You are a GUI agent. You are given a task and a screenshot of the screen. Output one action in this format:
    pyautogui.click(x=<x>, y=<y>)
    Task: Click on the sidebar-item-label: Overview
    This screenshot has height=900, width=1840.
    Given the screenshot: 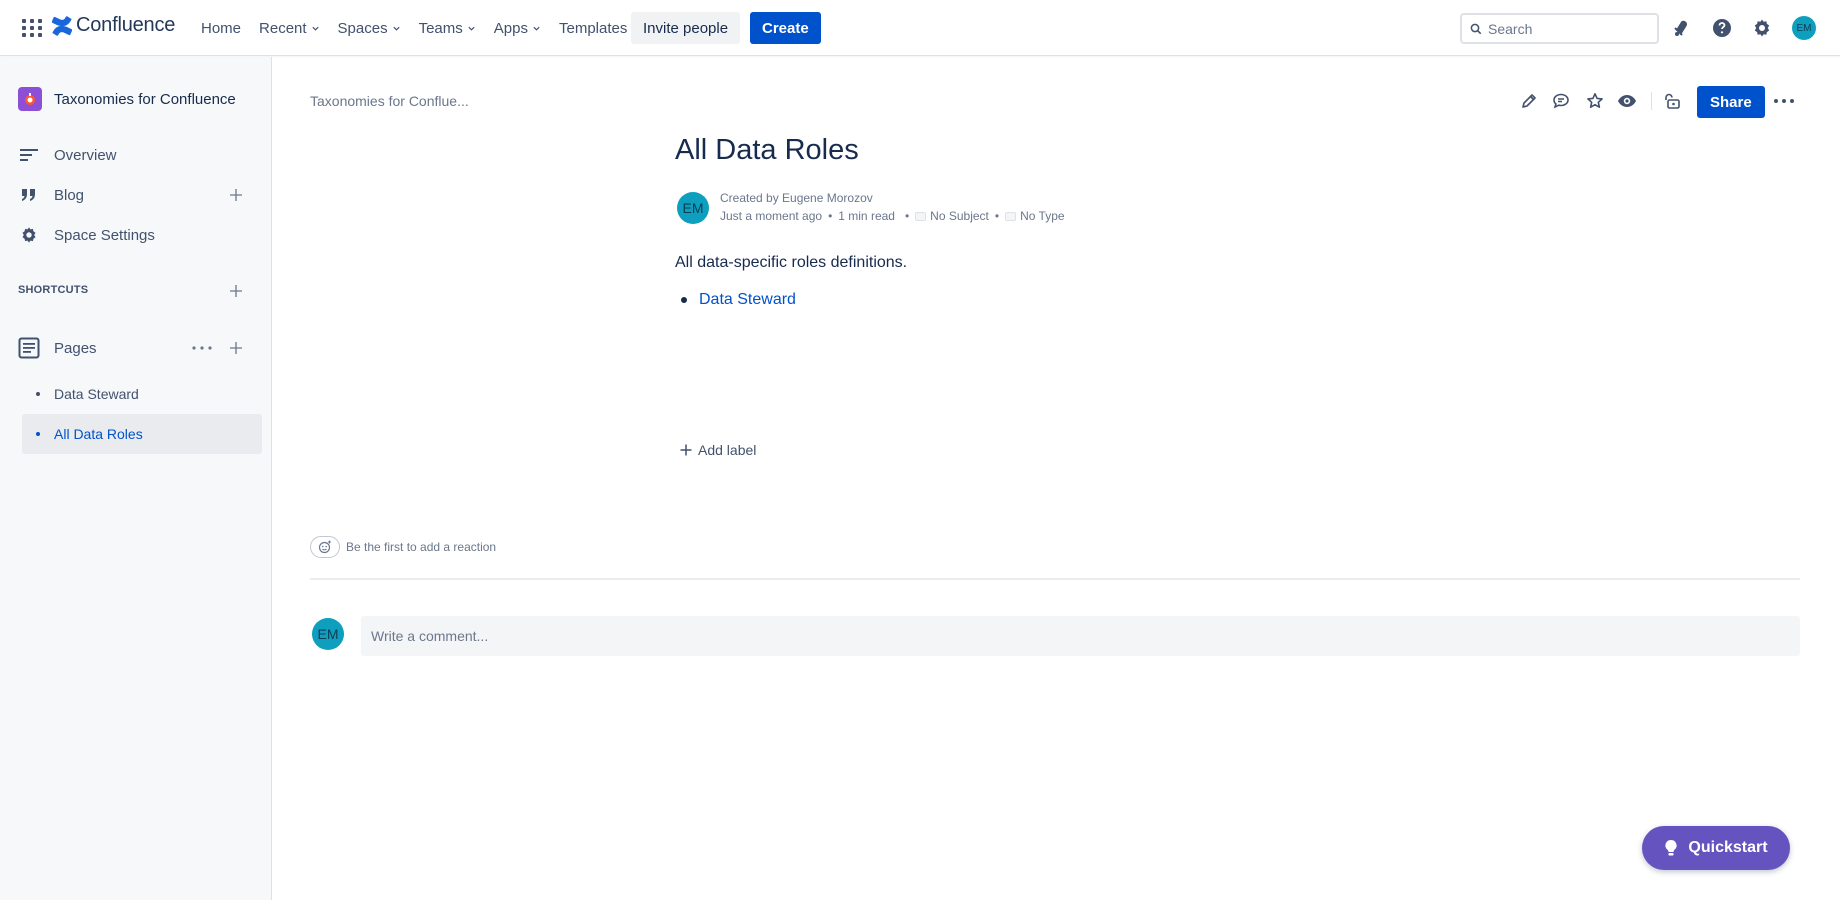 What is the action you would take?
    pyautogui.click(x=85, y=155)
    